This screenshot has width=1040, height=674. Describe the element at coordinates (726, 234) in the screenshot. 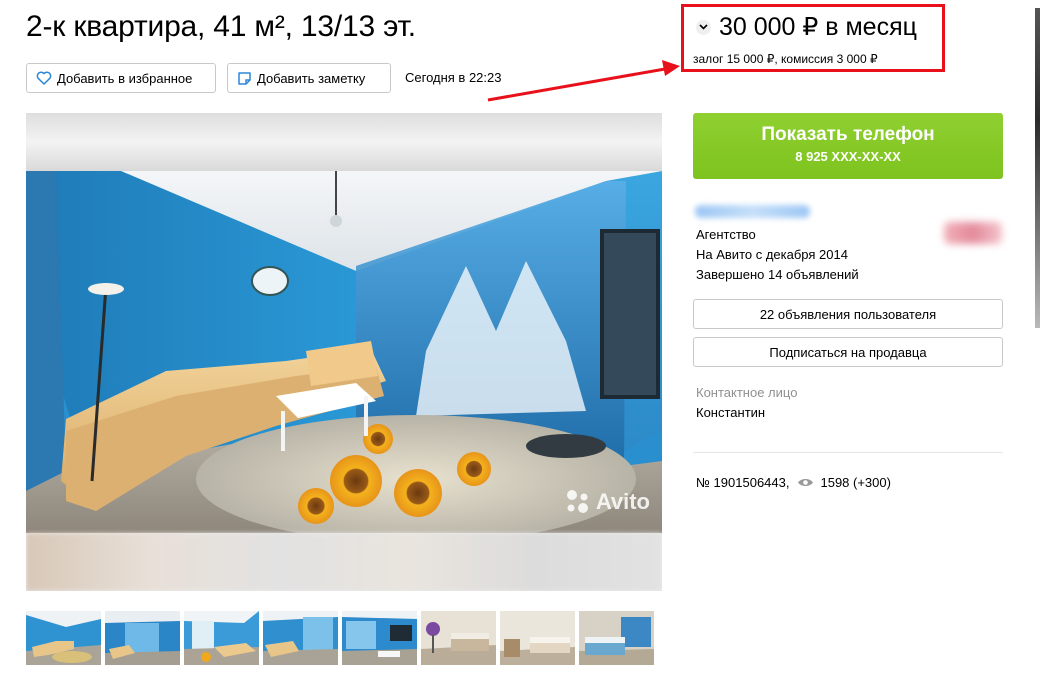

I see `seller-type: Агентство` at that location.